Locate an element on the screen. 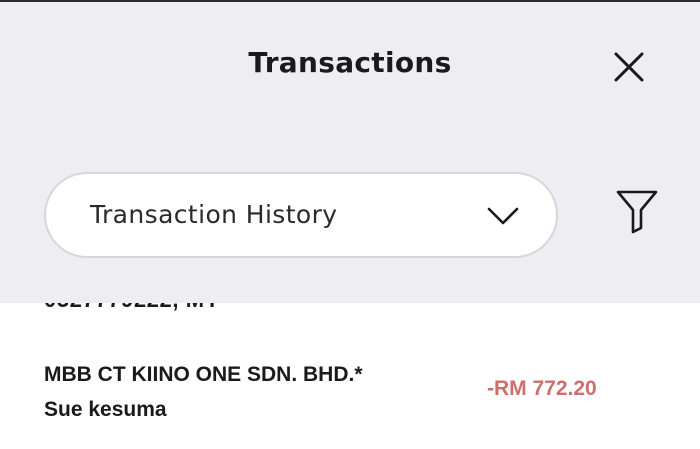 The height and width of the screenshot is (449, 700). dropdown-selected-value: Transaction History is located at coordinates (214, 214).